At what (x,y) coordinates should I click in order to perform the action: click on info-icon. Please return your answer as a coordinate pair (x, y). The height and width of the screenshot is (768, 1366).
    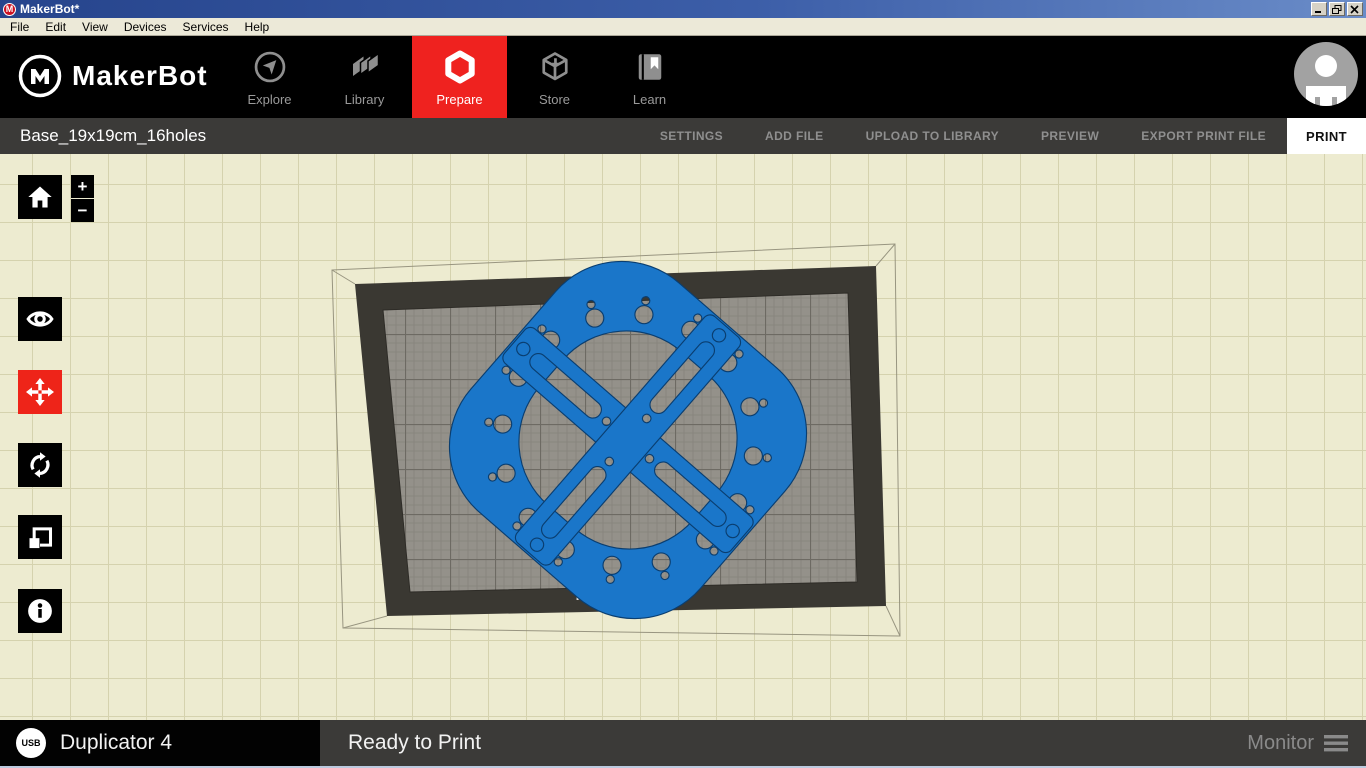
    Looking at the image, I should click on (40, 611).